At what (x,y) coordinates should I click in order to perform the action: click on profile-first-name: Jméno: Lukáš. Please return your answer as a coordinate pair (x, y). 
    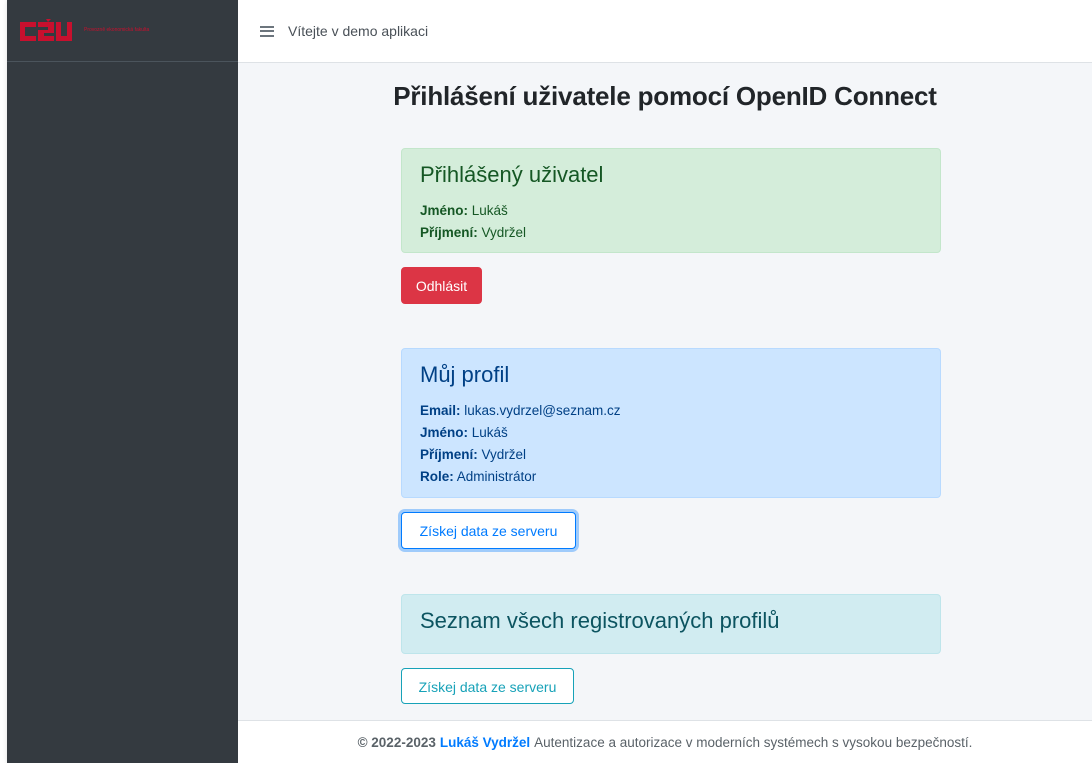
    Looking at the image, I should click on (671, 433).